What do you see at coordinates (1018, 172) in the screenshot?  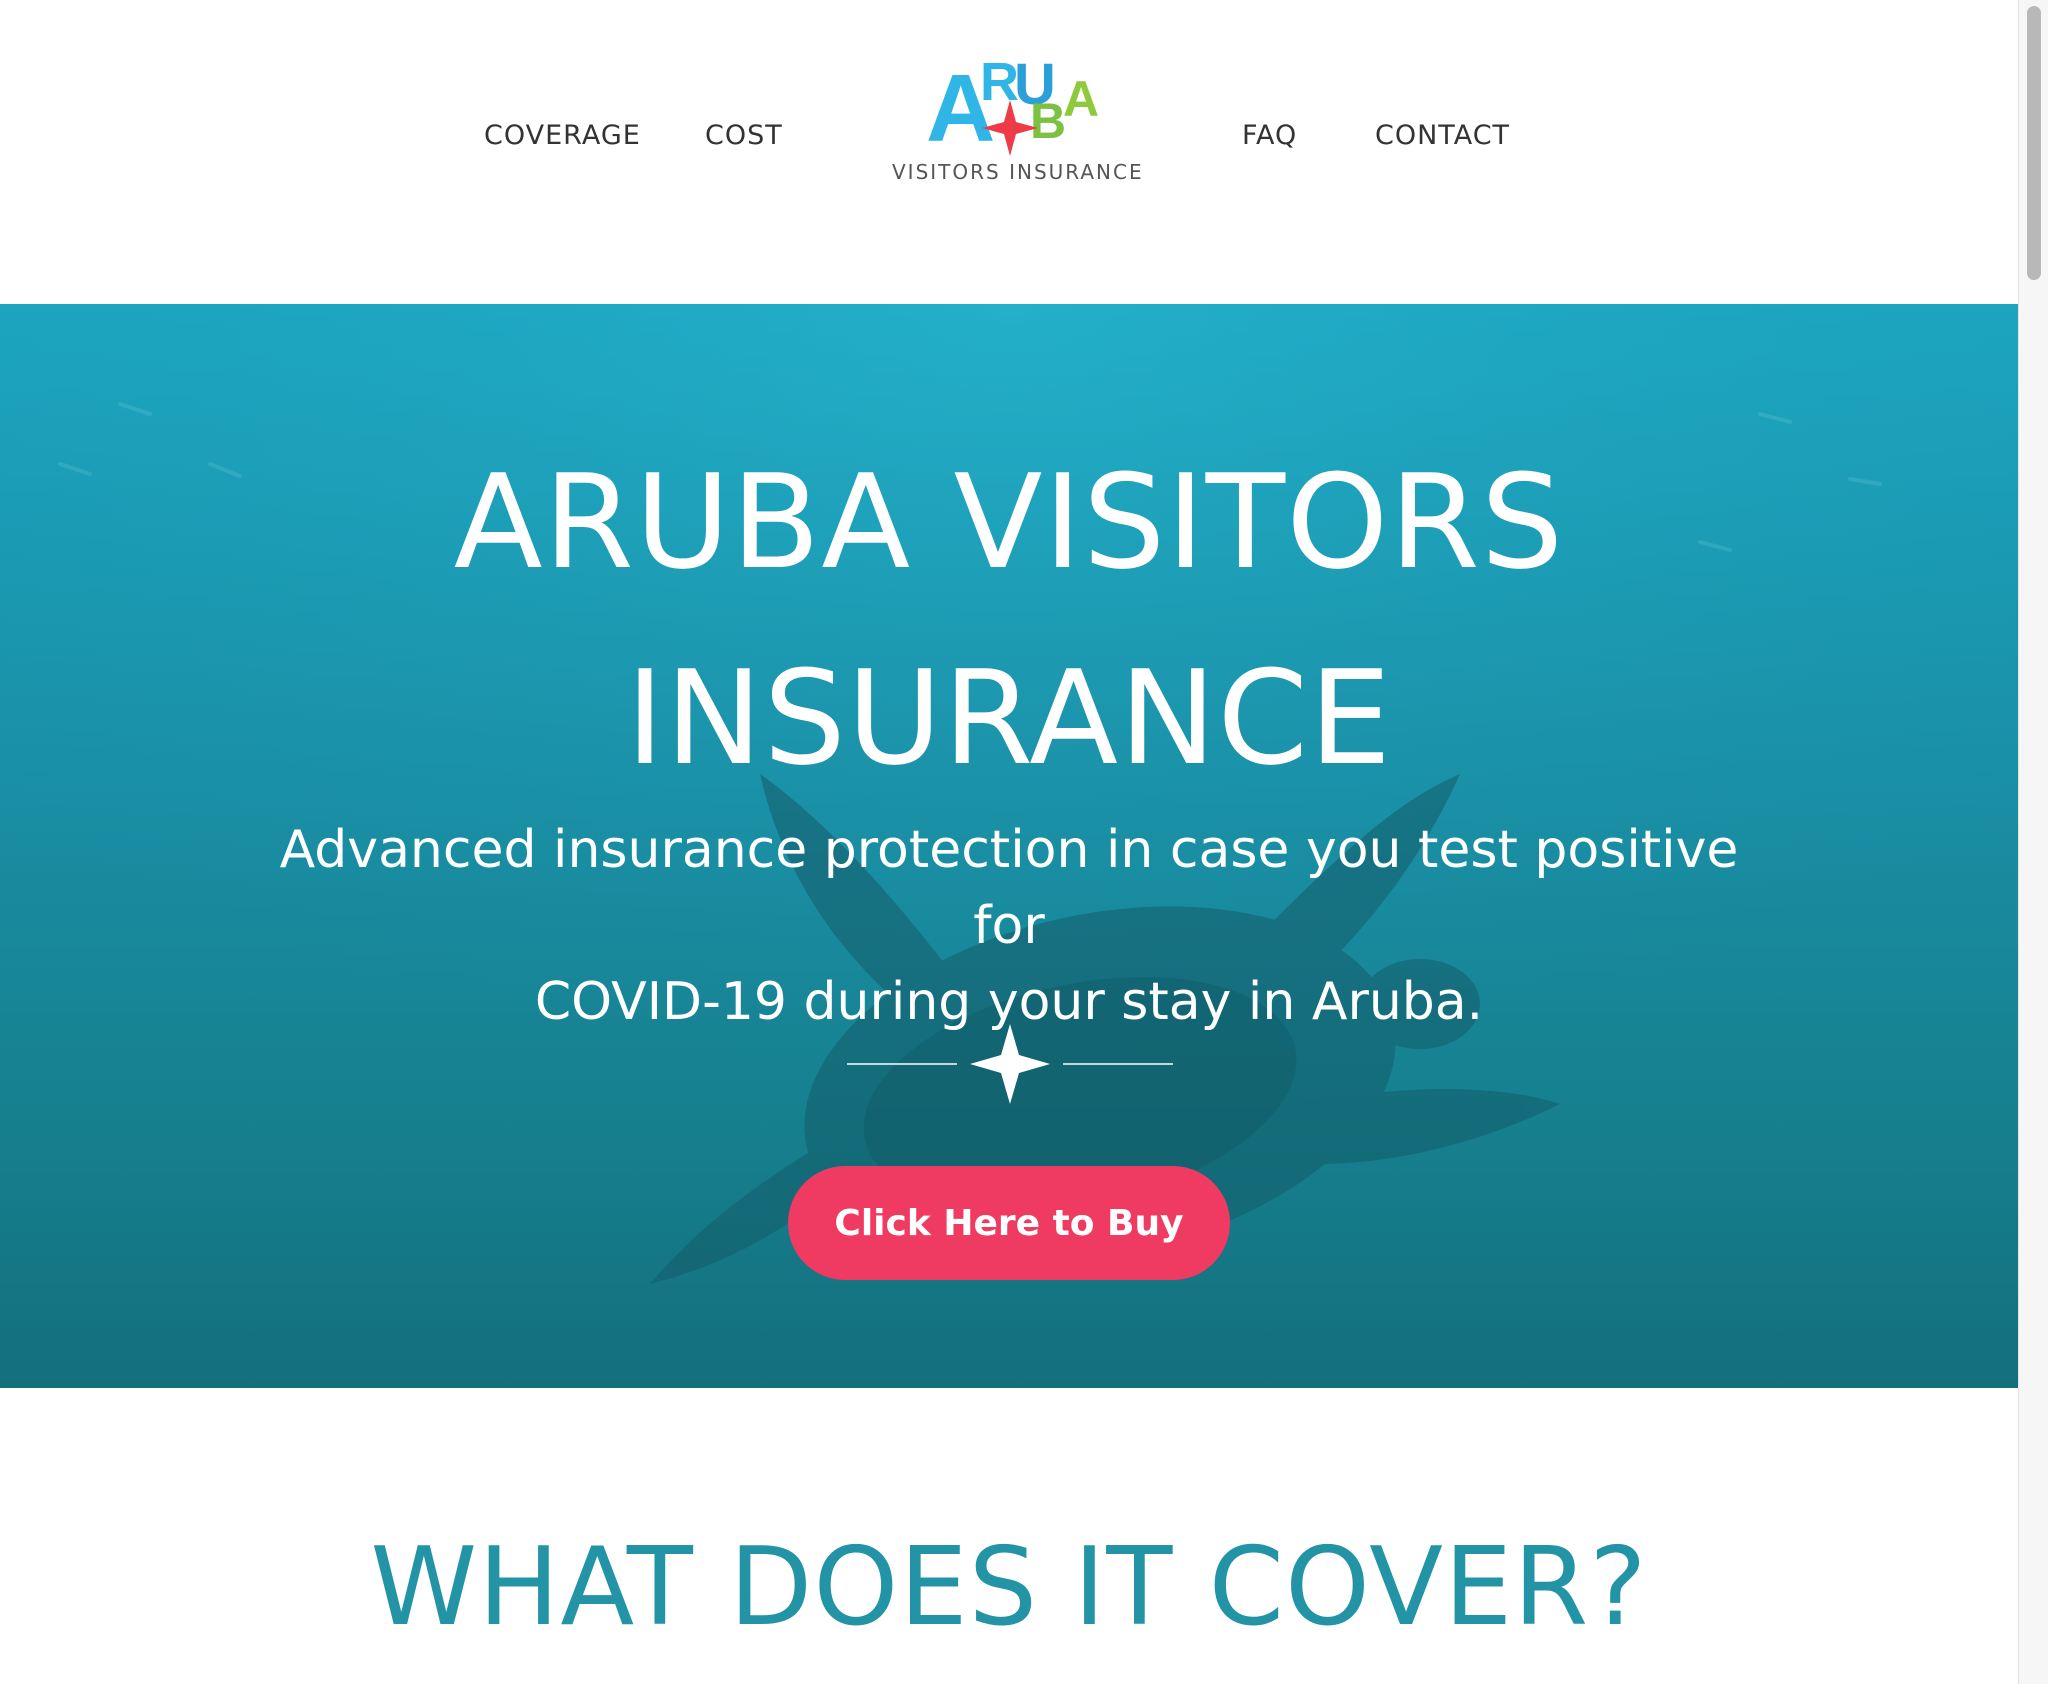 I see `logo-subtitle: VISITORS INSURANCE` at bounding box center [1018, 172].